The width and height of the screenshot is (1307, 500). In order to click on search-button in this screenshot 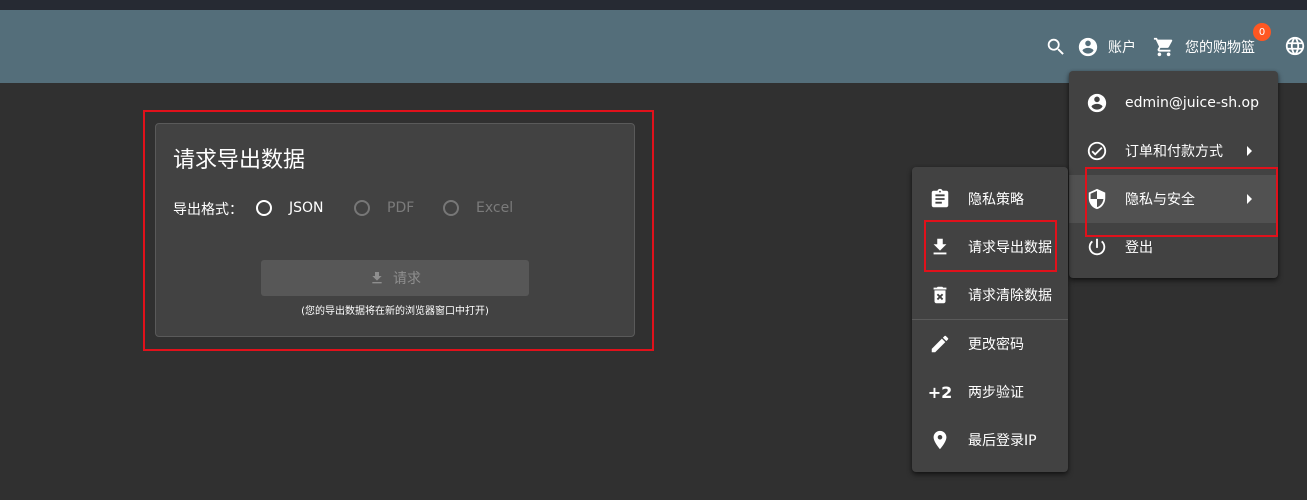, I will do `click(1056, 47)`.